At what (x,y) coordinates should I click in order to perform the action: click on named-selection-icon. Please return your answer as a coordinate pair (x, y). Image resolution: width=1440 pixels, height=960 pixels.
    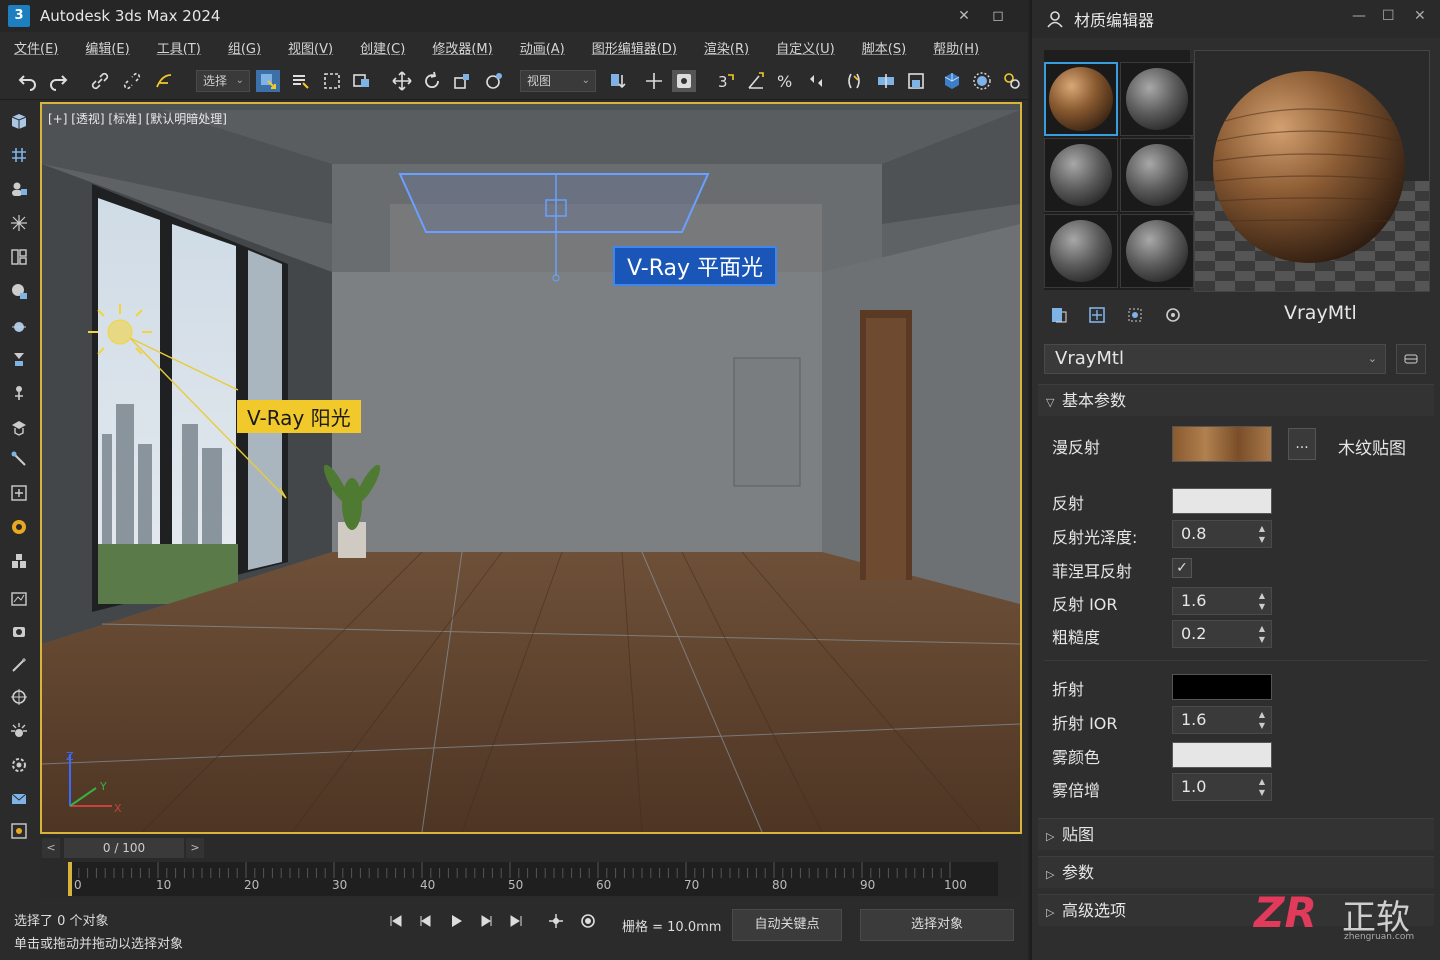
    Looking at the image, I should click on (854, 81).